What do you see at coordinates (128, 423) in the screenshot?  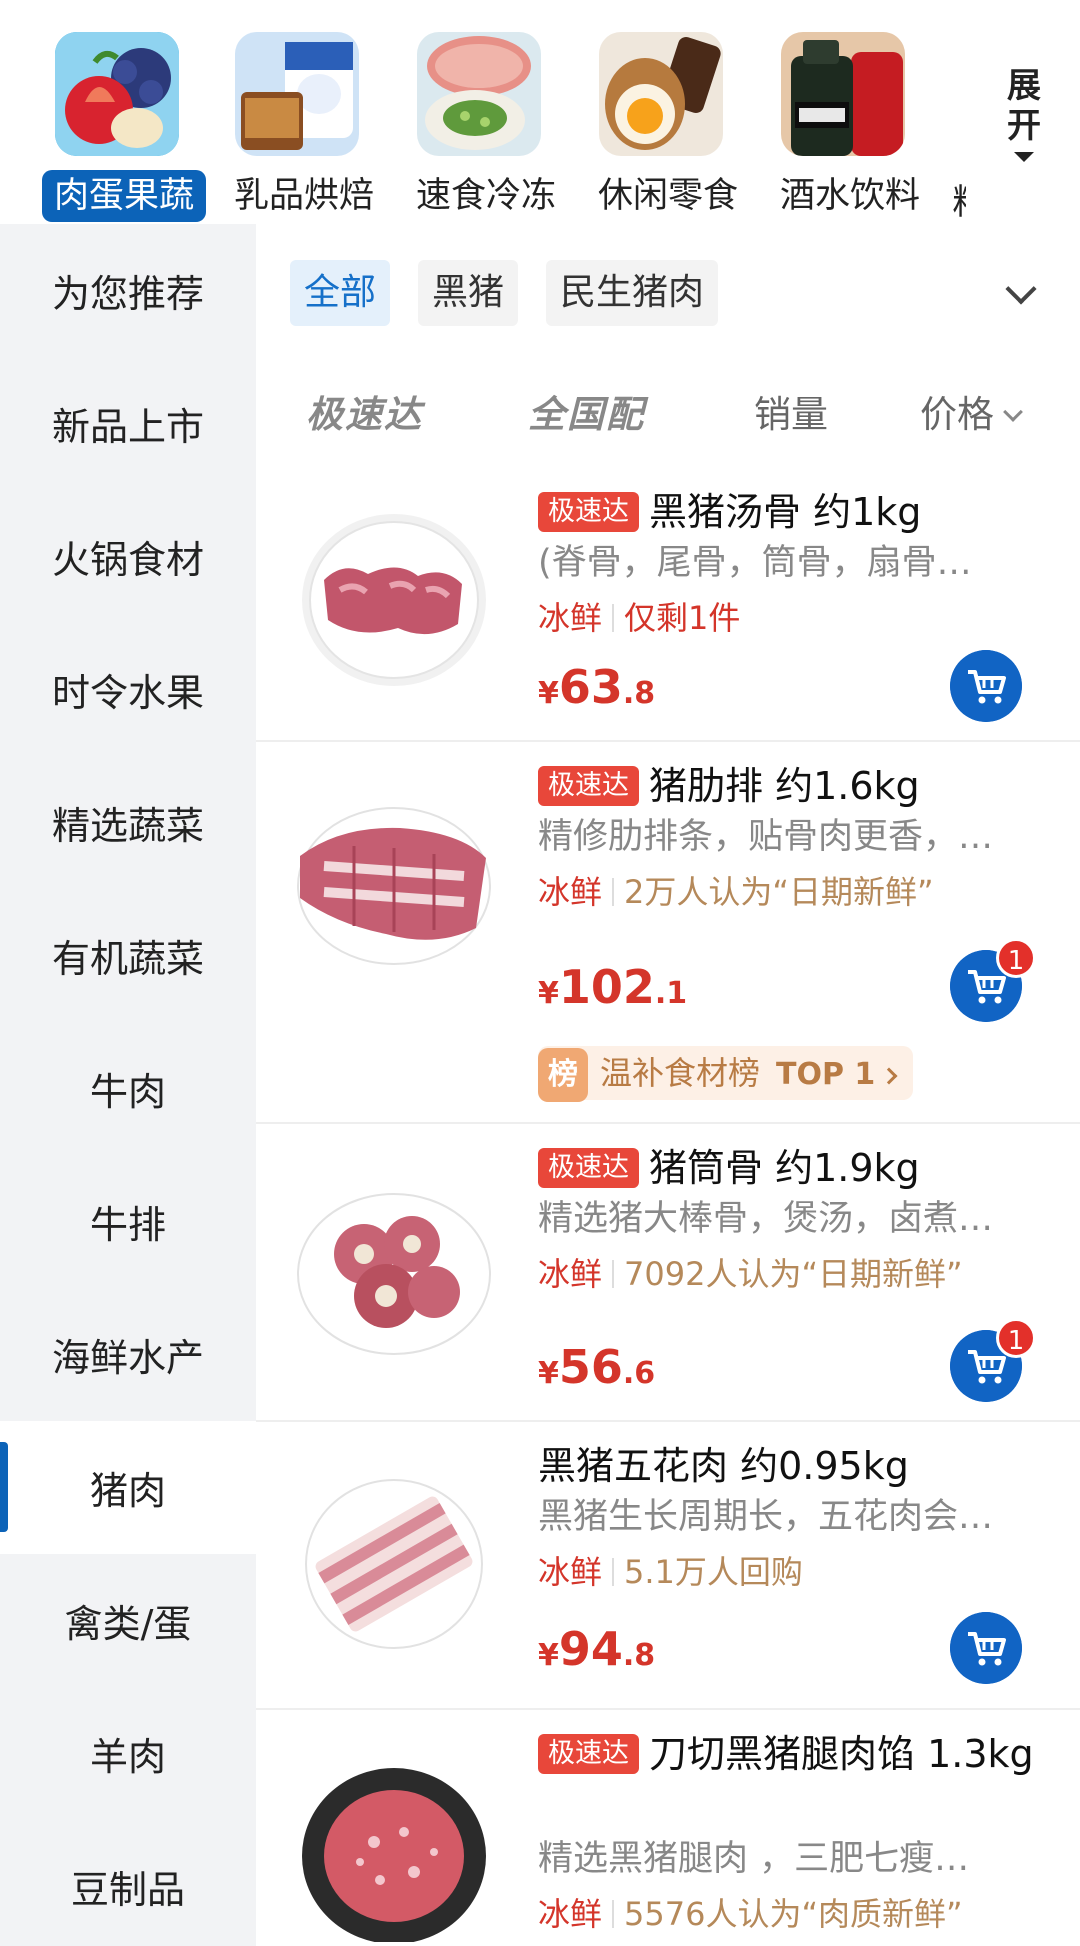 I see `sidebar-item-new: 新品上市` at bounding box center [128, 423].